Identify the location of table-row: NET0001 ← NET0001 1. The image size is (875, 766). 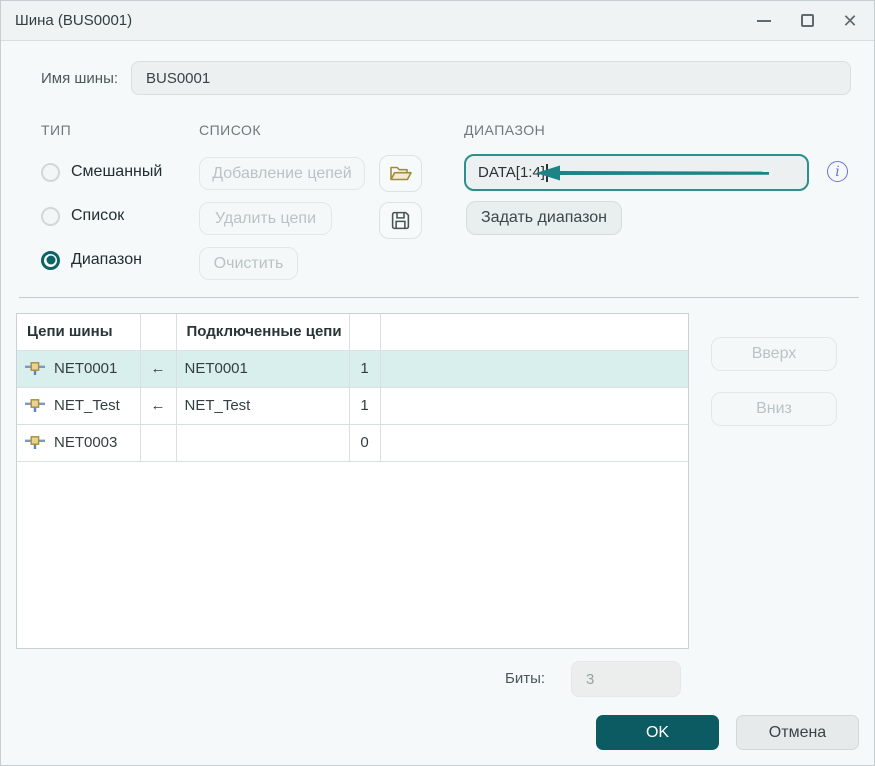
(352, 368).